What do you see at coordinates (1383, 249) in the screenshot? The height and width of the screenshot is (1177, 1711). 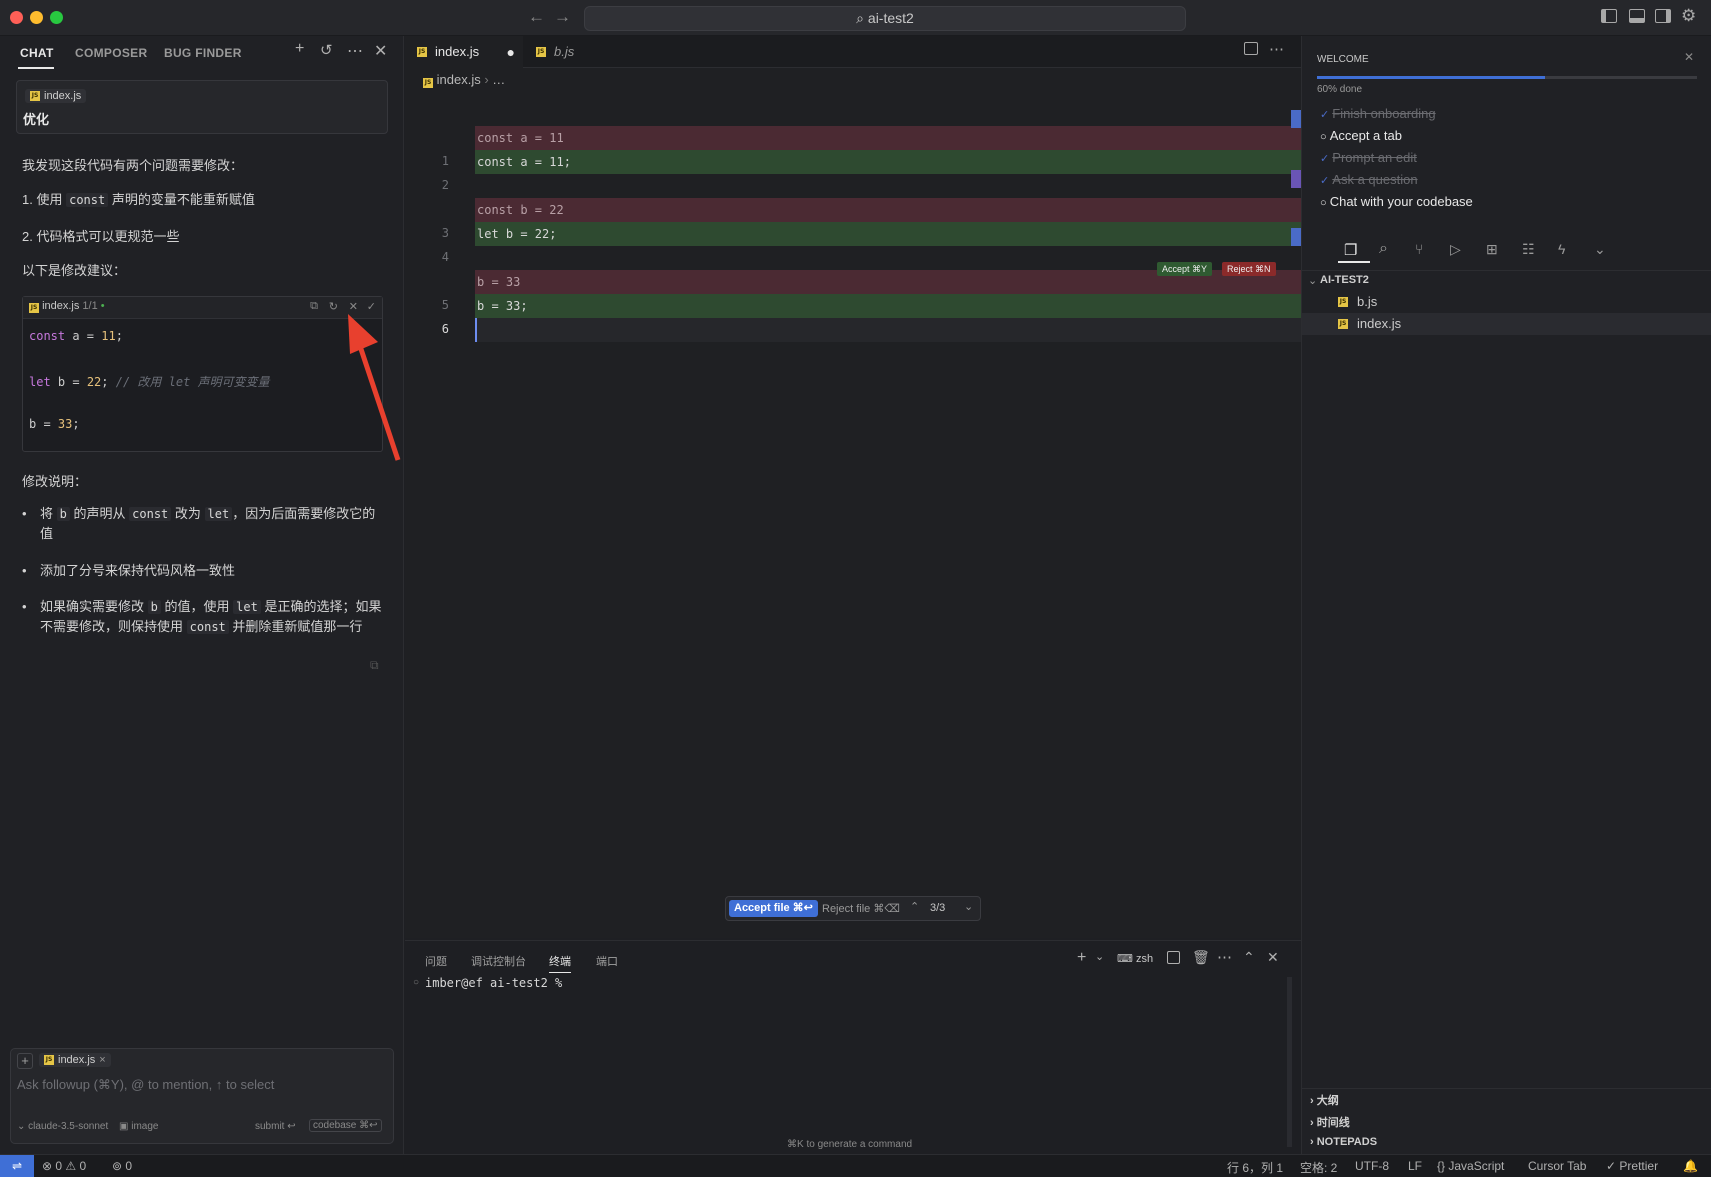 I see `search-icon: ⌕` at bounding box center [1383, 249].